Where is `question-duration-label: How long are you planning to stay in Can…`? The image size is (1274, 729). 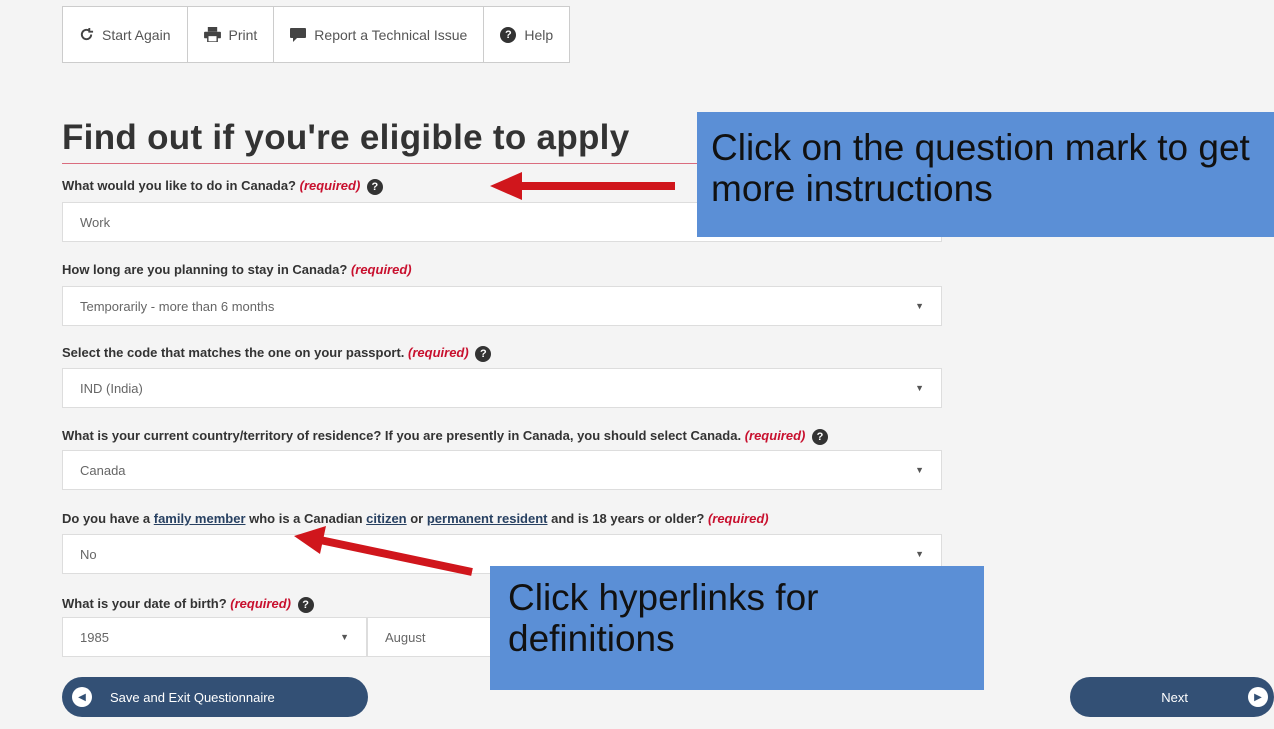
question-duration-label: How long are you planning to stay in Can… is located at coordinates (237, 269).